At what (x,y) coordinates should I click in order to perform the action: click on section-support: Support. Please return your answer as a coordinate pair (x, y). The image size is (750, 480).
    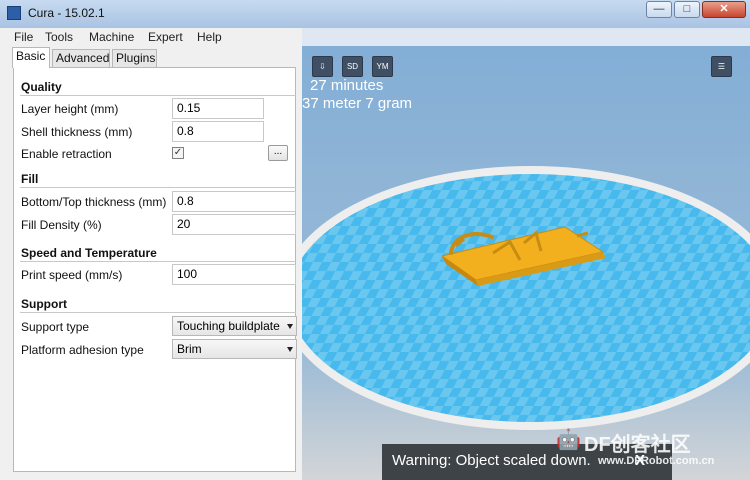
    Looking at the image, I should click on (44, 304).